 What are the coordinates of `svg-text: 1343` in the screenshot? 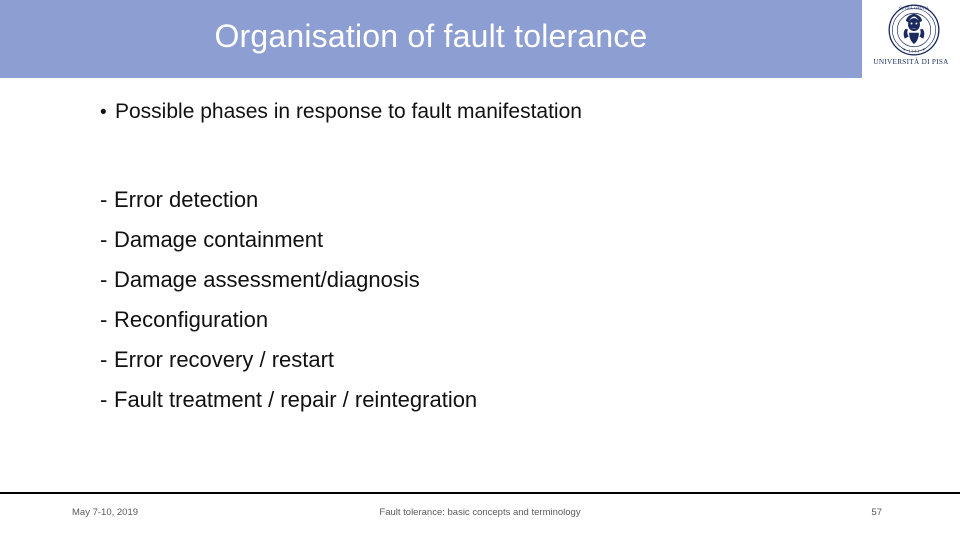 It's located at (914, 51).